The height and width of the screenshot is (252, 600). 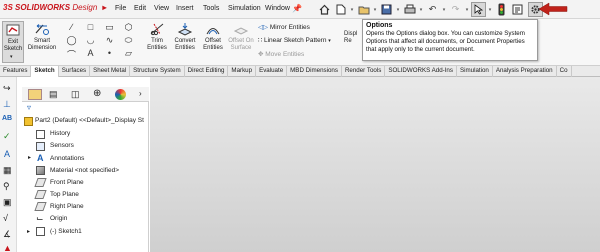 I want to click on select-icon, so click(x=478, y=9).